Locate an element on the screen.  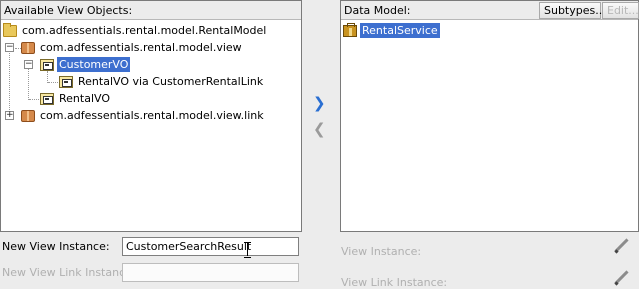
data-model-label: Data Model: is located at coordinates (377, 10).